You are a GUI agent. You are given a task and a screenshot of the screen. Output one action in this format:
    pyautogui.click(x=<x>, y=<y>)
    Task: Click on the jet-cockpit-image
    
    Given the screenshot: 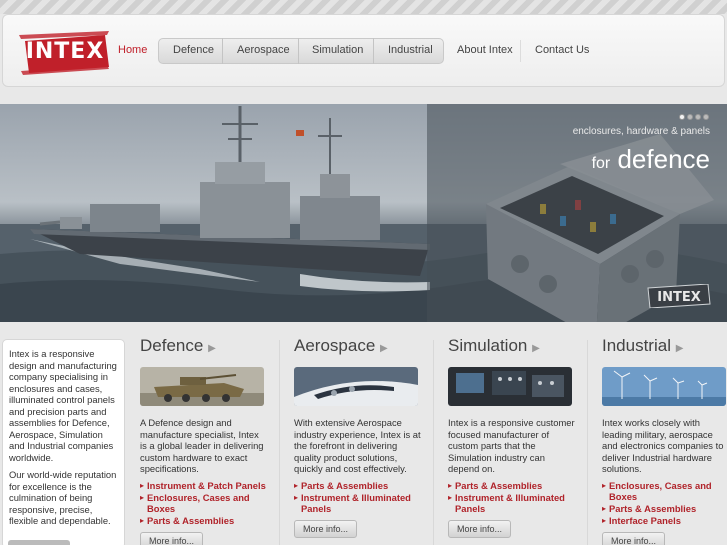 What is the action you would take?
    pyautogui.click(x=356, y=386)
    